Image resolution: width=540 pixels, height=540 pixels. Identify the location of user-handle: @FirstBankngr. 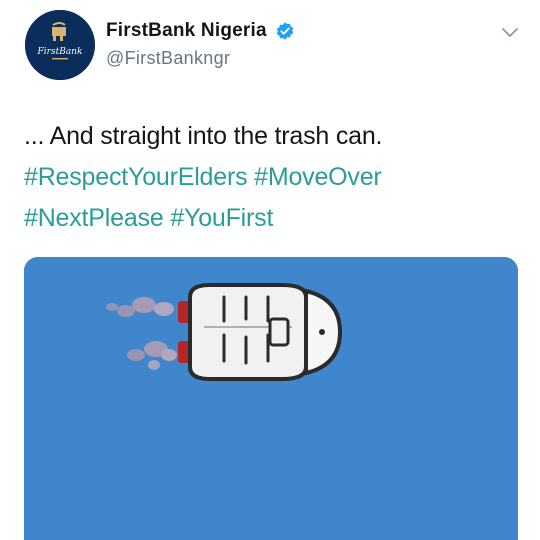
(168, 58).